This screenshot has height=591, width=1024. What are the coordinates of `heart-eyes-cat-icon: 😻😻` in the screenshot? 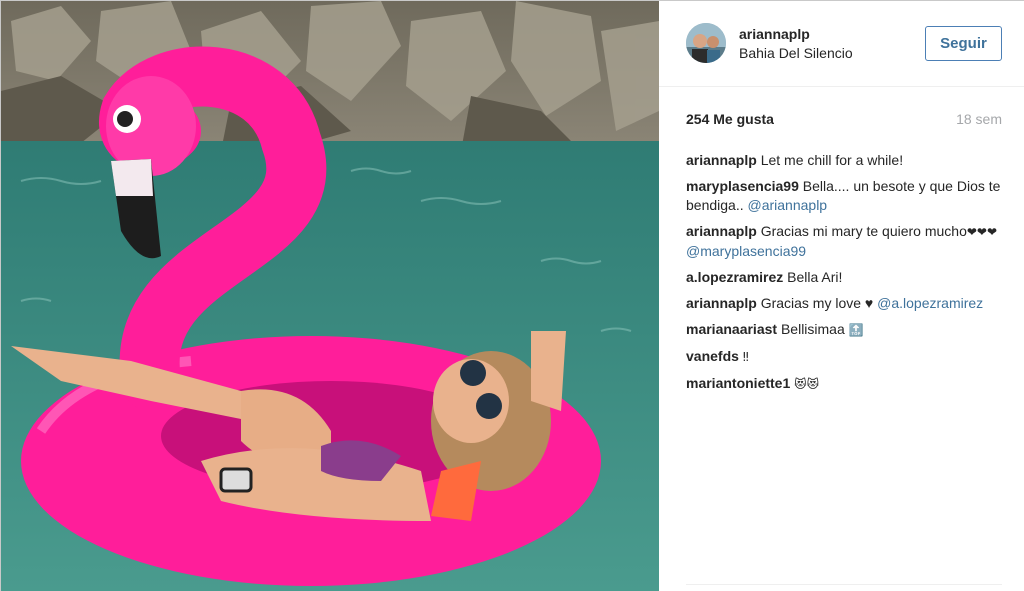 It's located at (807, 384).